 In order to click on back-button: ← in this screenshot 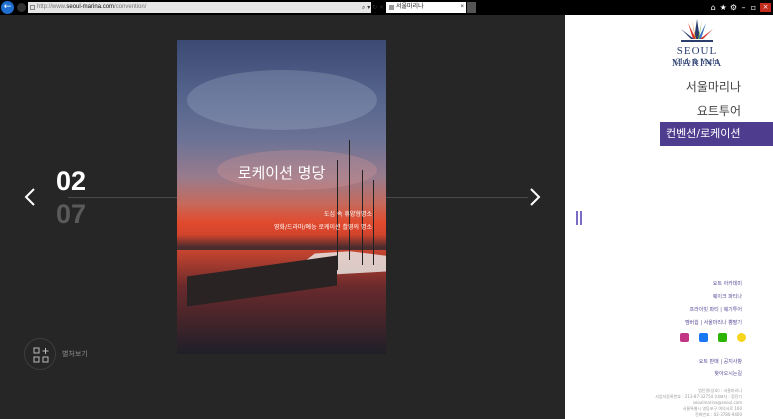, I will do `click(7, 7)`.